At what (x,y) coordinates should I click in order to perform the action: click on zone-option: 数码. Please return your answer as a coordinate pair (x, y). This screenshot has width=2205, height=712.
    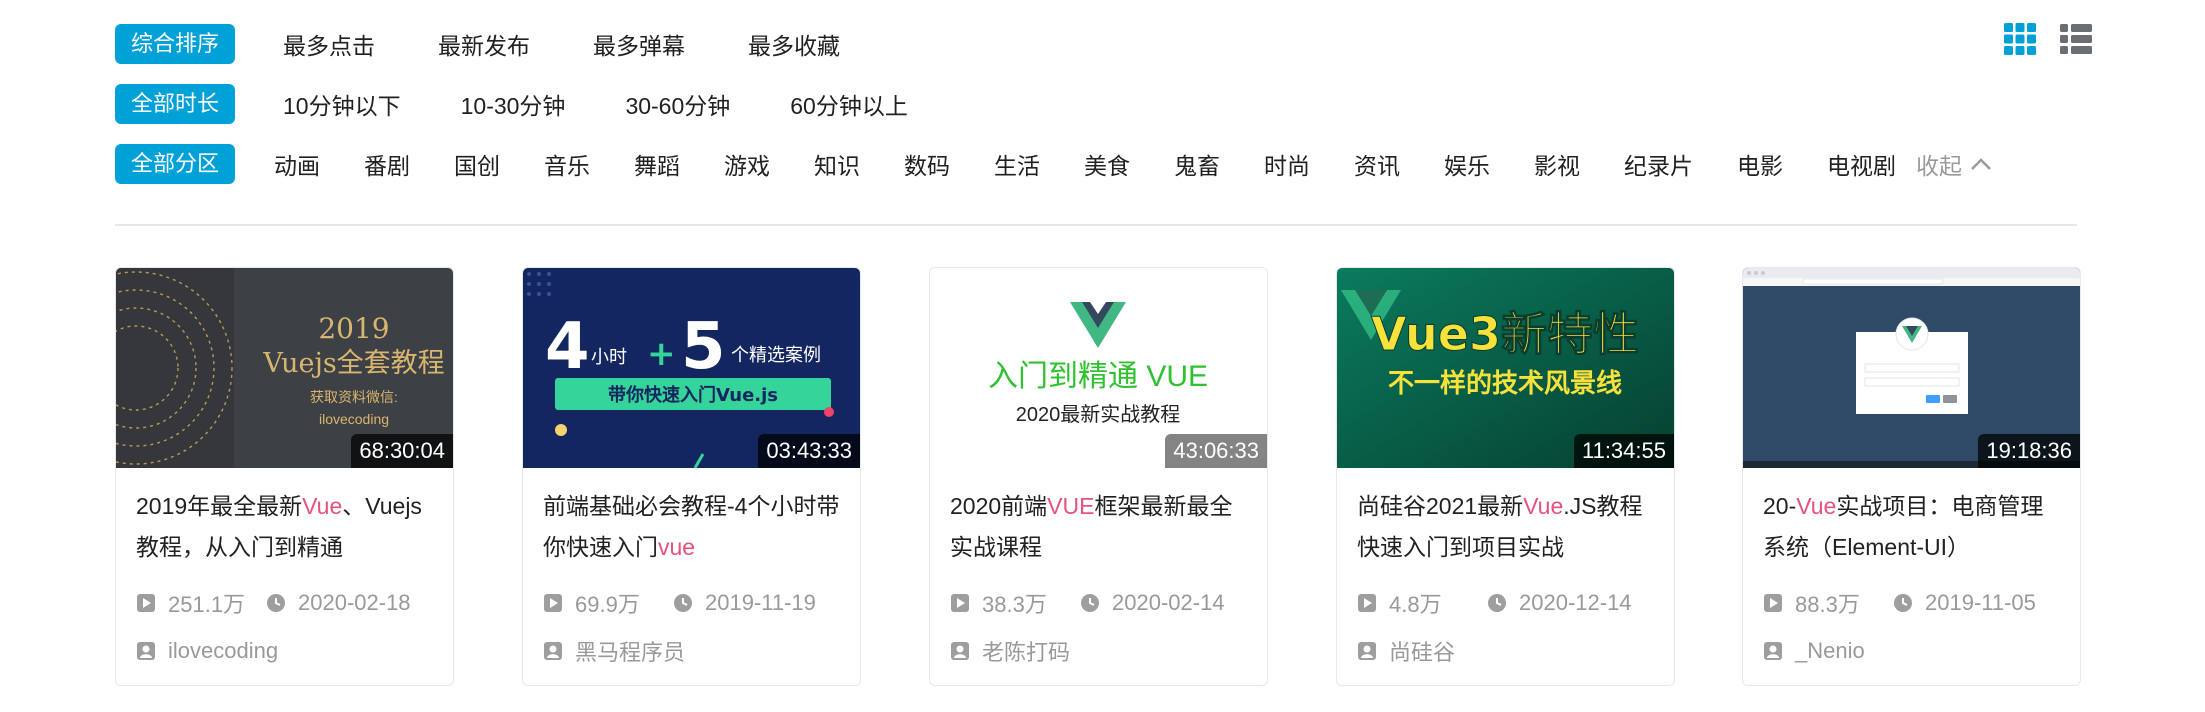
    Looking at the image, I should click on (927, 164).